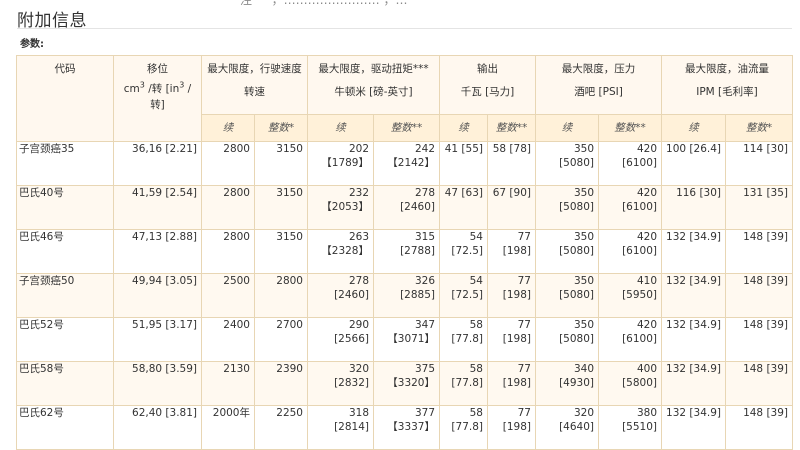  Describe the element at coordinates (281, 295) in the screenshot. I see `cell-speed-int: 2800` at that location.